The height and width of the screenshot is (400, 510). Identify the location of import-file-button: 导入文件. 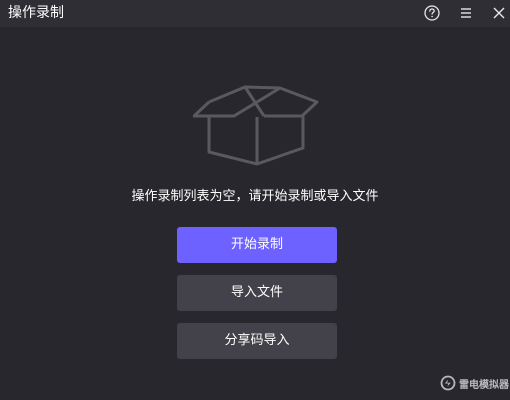
(257, 293).